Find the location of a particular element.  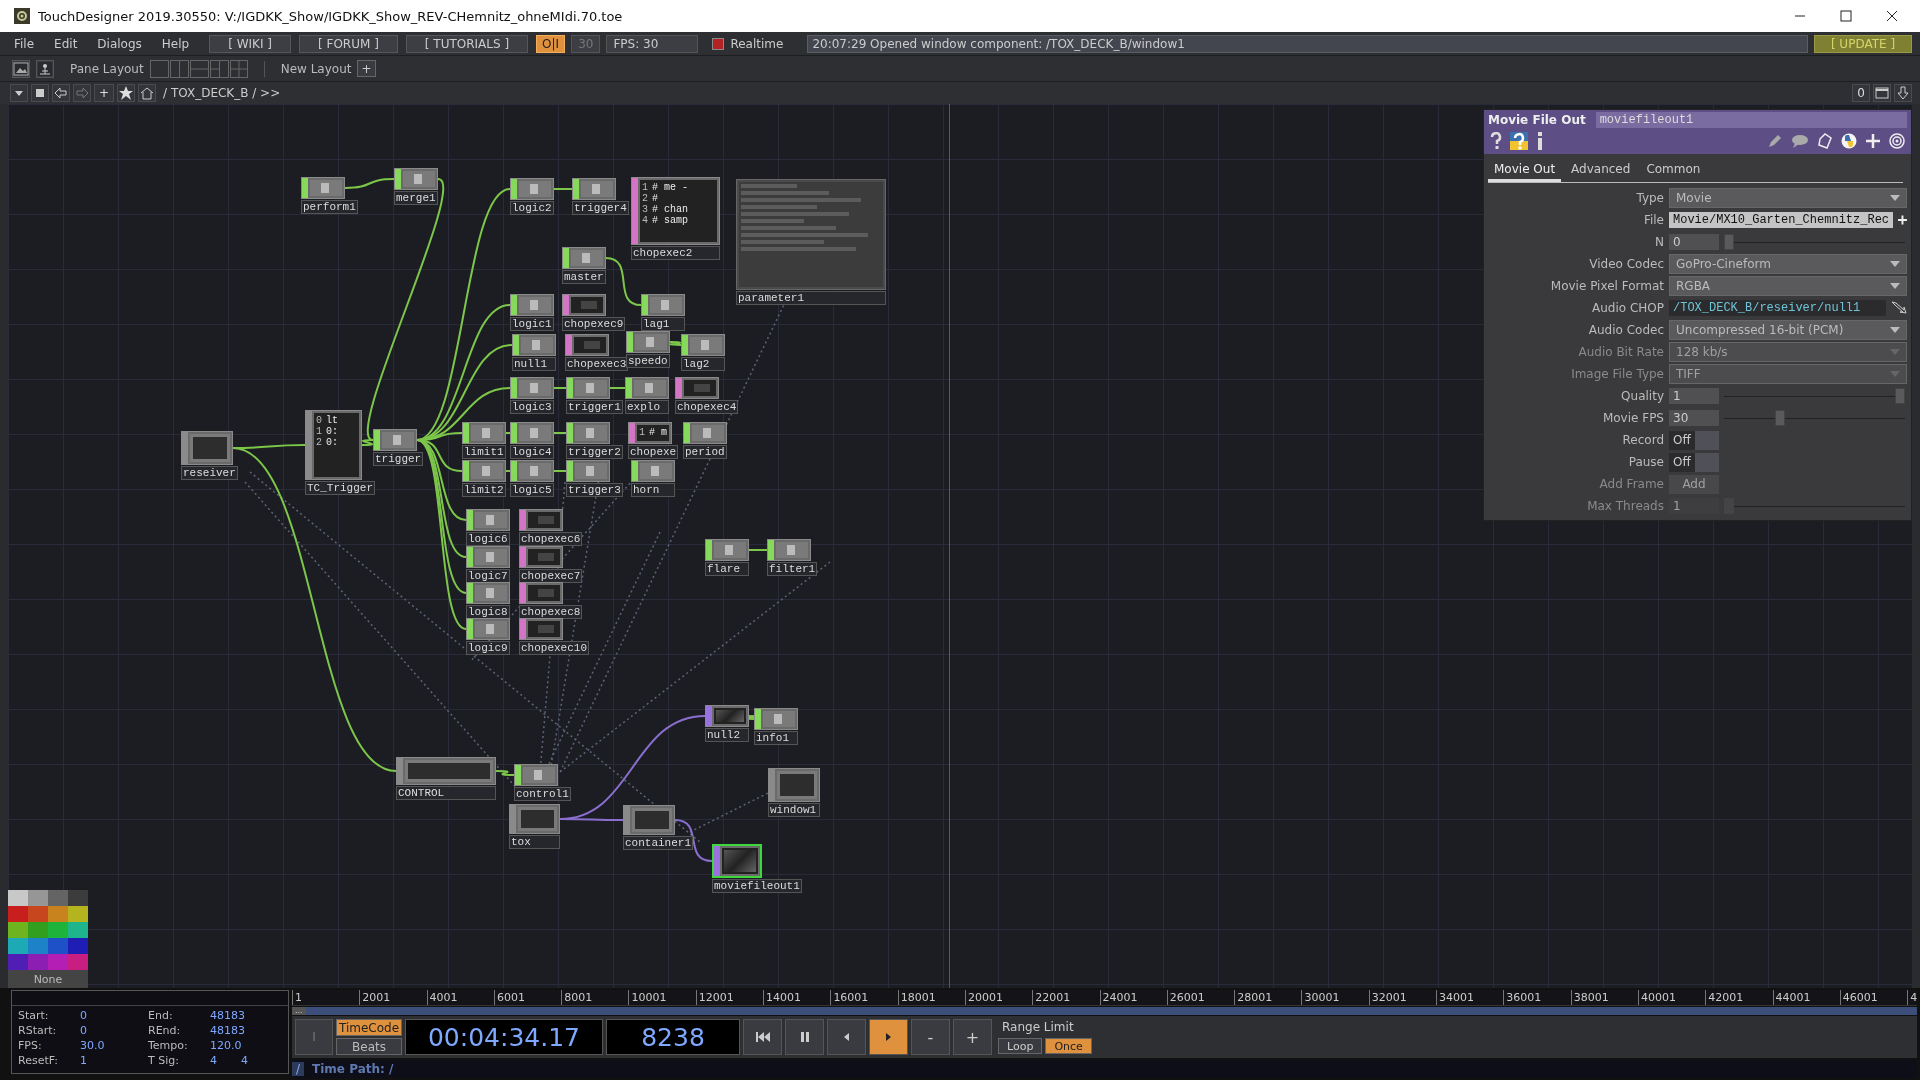

value-field: 30 is located at coordinates (1694, 418).